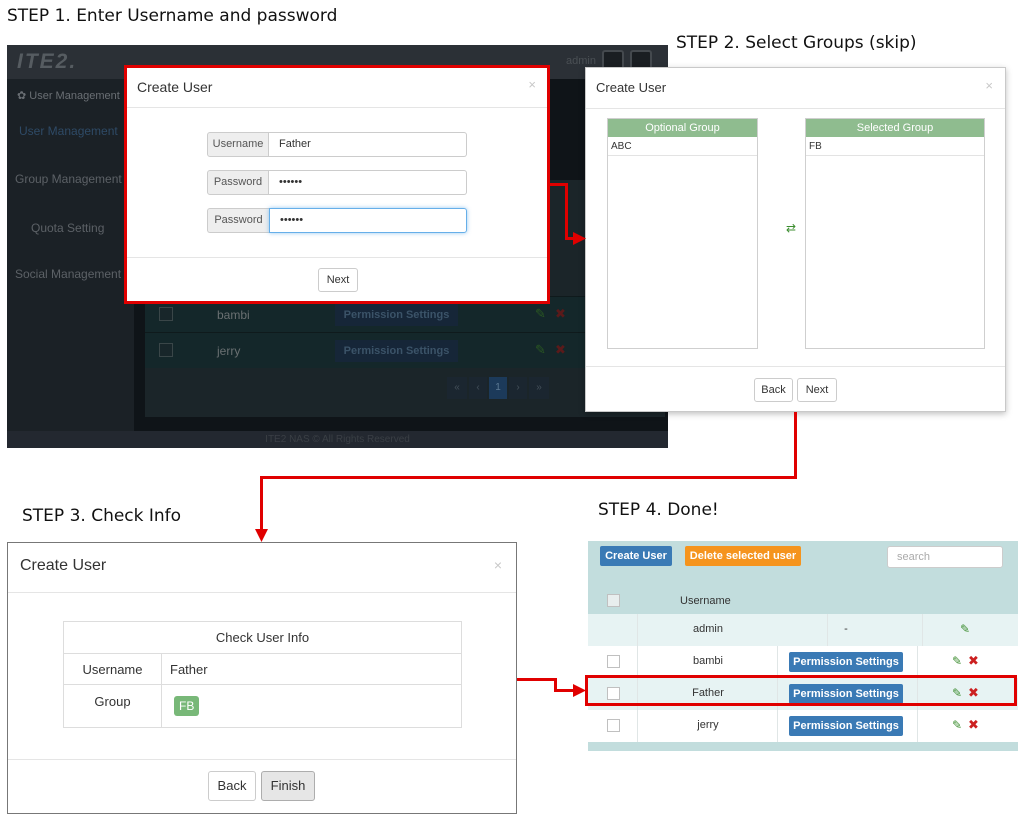 Image resolution: width=1024 pixels, height=819 pixels. What do you see at coordinates (311, 669) in the screenshot?
I see `info-username-value: Father` at bounding box center [311, 669].